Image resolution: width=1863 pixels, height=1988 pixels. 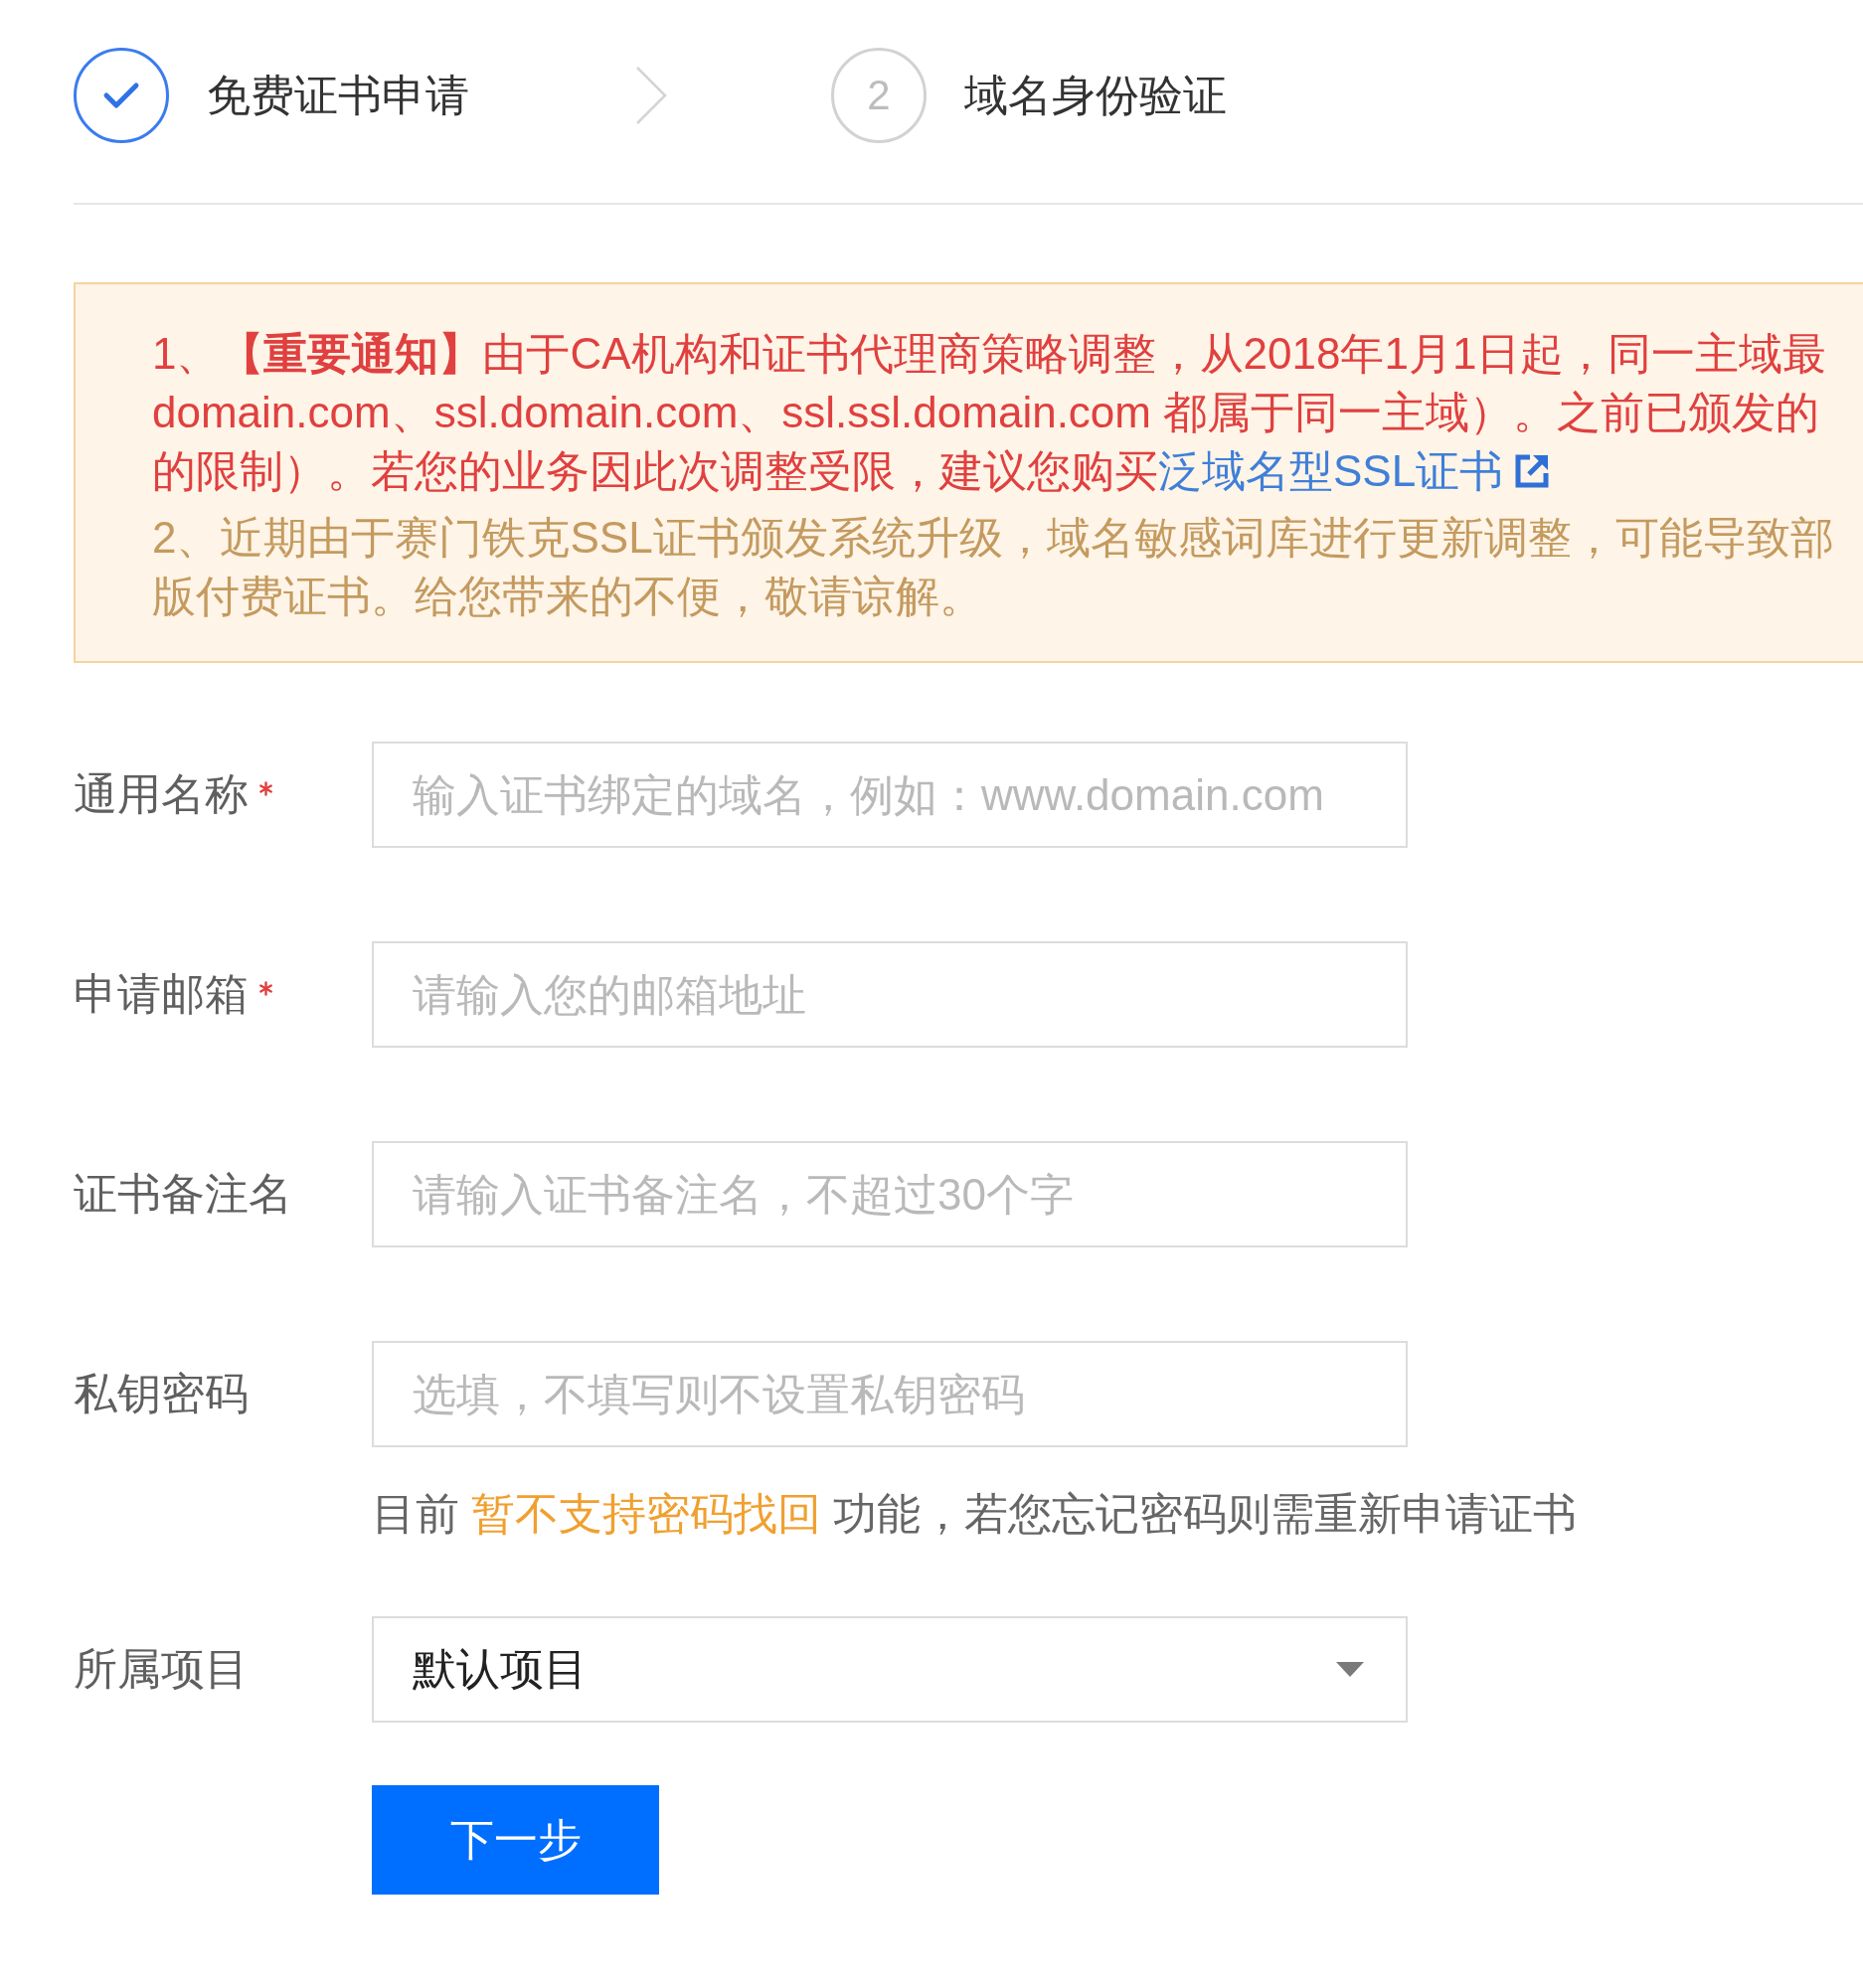 What do you see at coordinates (974, 1514) in the screenshot?
I see `hint-text: 目前 暂不支持密码找回 功能，若您忘记密码则需重新申请证书` at bounding box center [974, 1514].